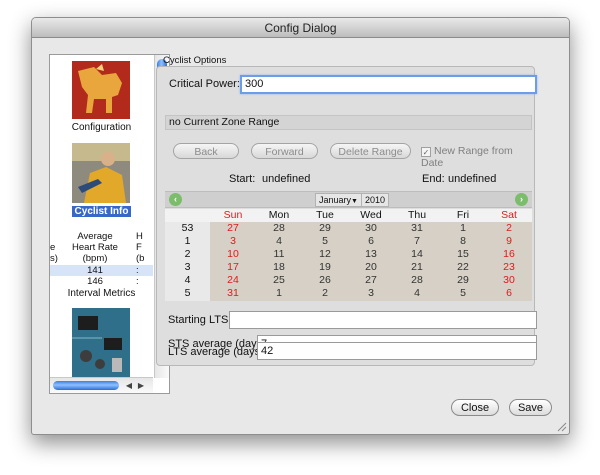 The image size is (600, 475). What do you see at coordinates (95, 258) in the screenshot?
I see `metrics-header-cell: (bpm)` at bounding box center [95, 258].